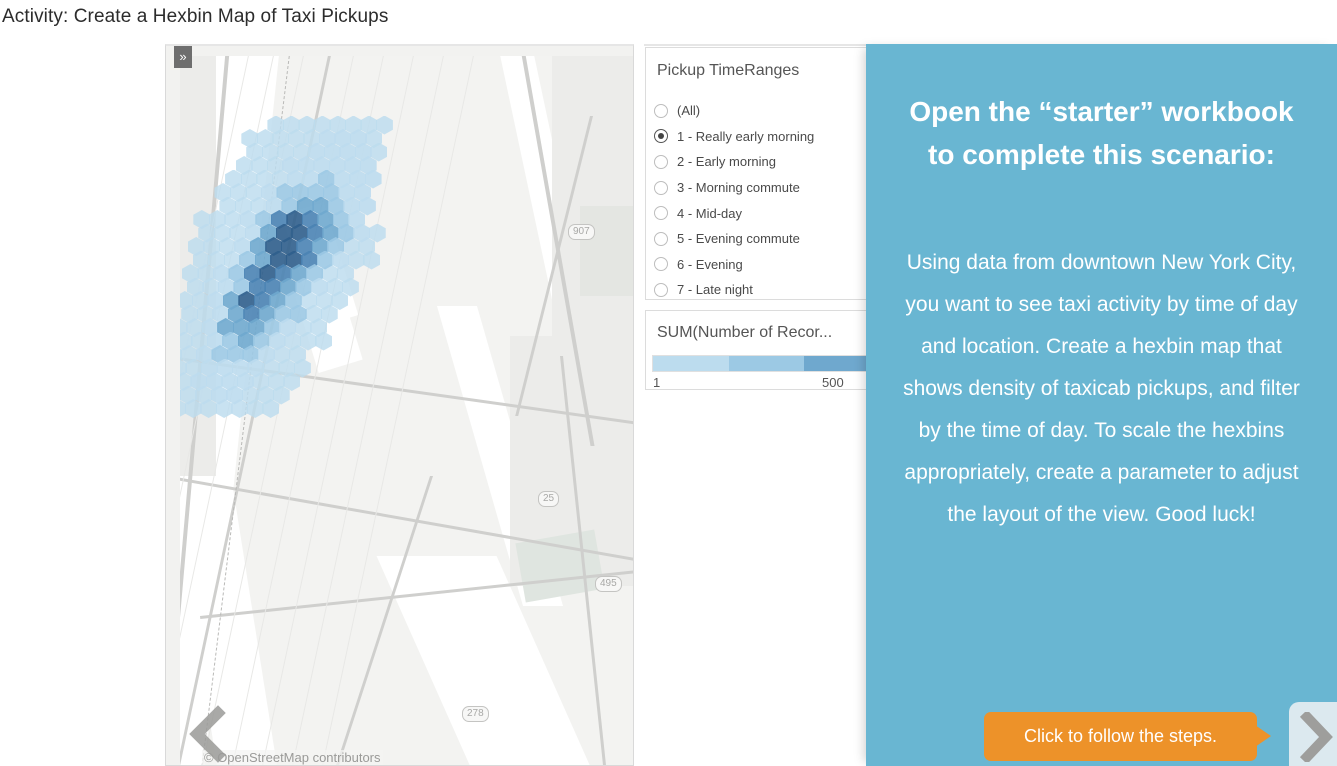 Image resolution: width=1337 pixels, height=766 pixels. Describe the element at coordinates (738, 188) in the screenshot. I see `filter-option-label: 3 - Morning commute` at that location.